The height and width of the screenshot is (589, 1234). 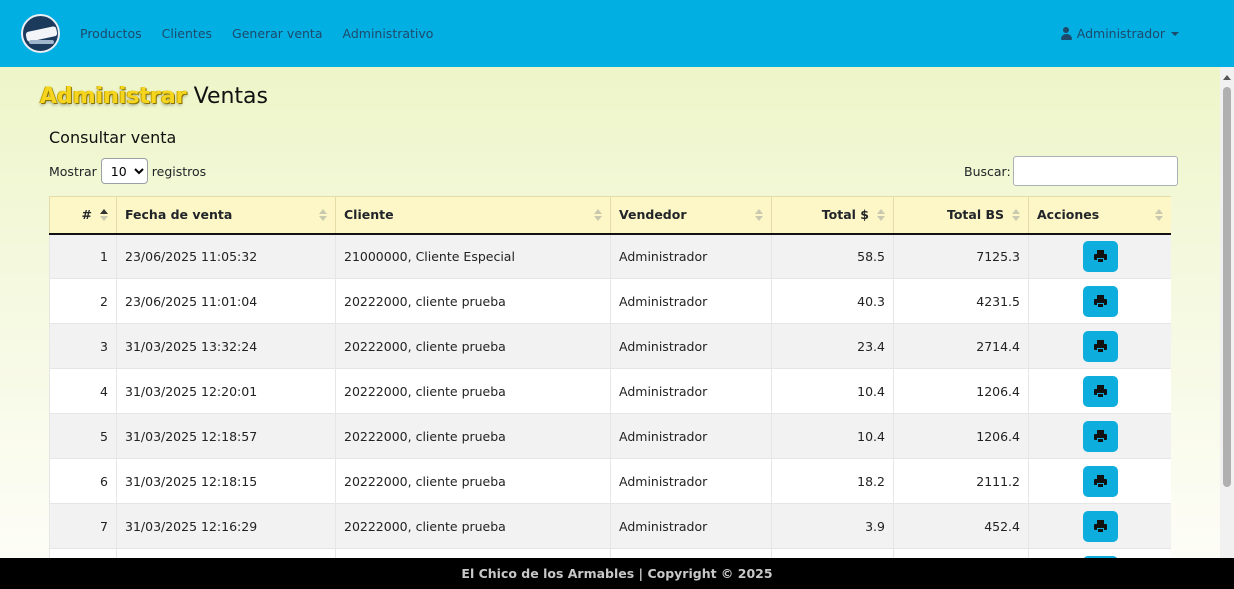 I want to click on column-header-total-usd: Total $, so click(x=832, y=215).